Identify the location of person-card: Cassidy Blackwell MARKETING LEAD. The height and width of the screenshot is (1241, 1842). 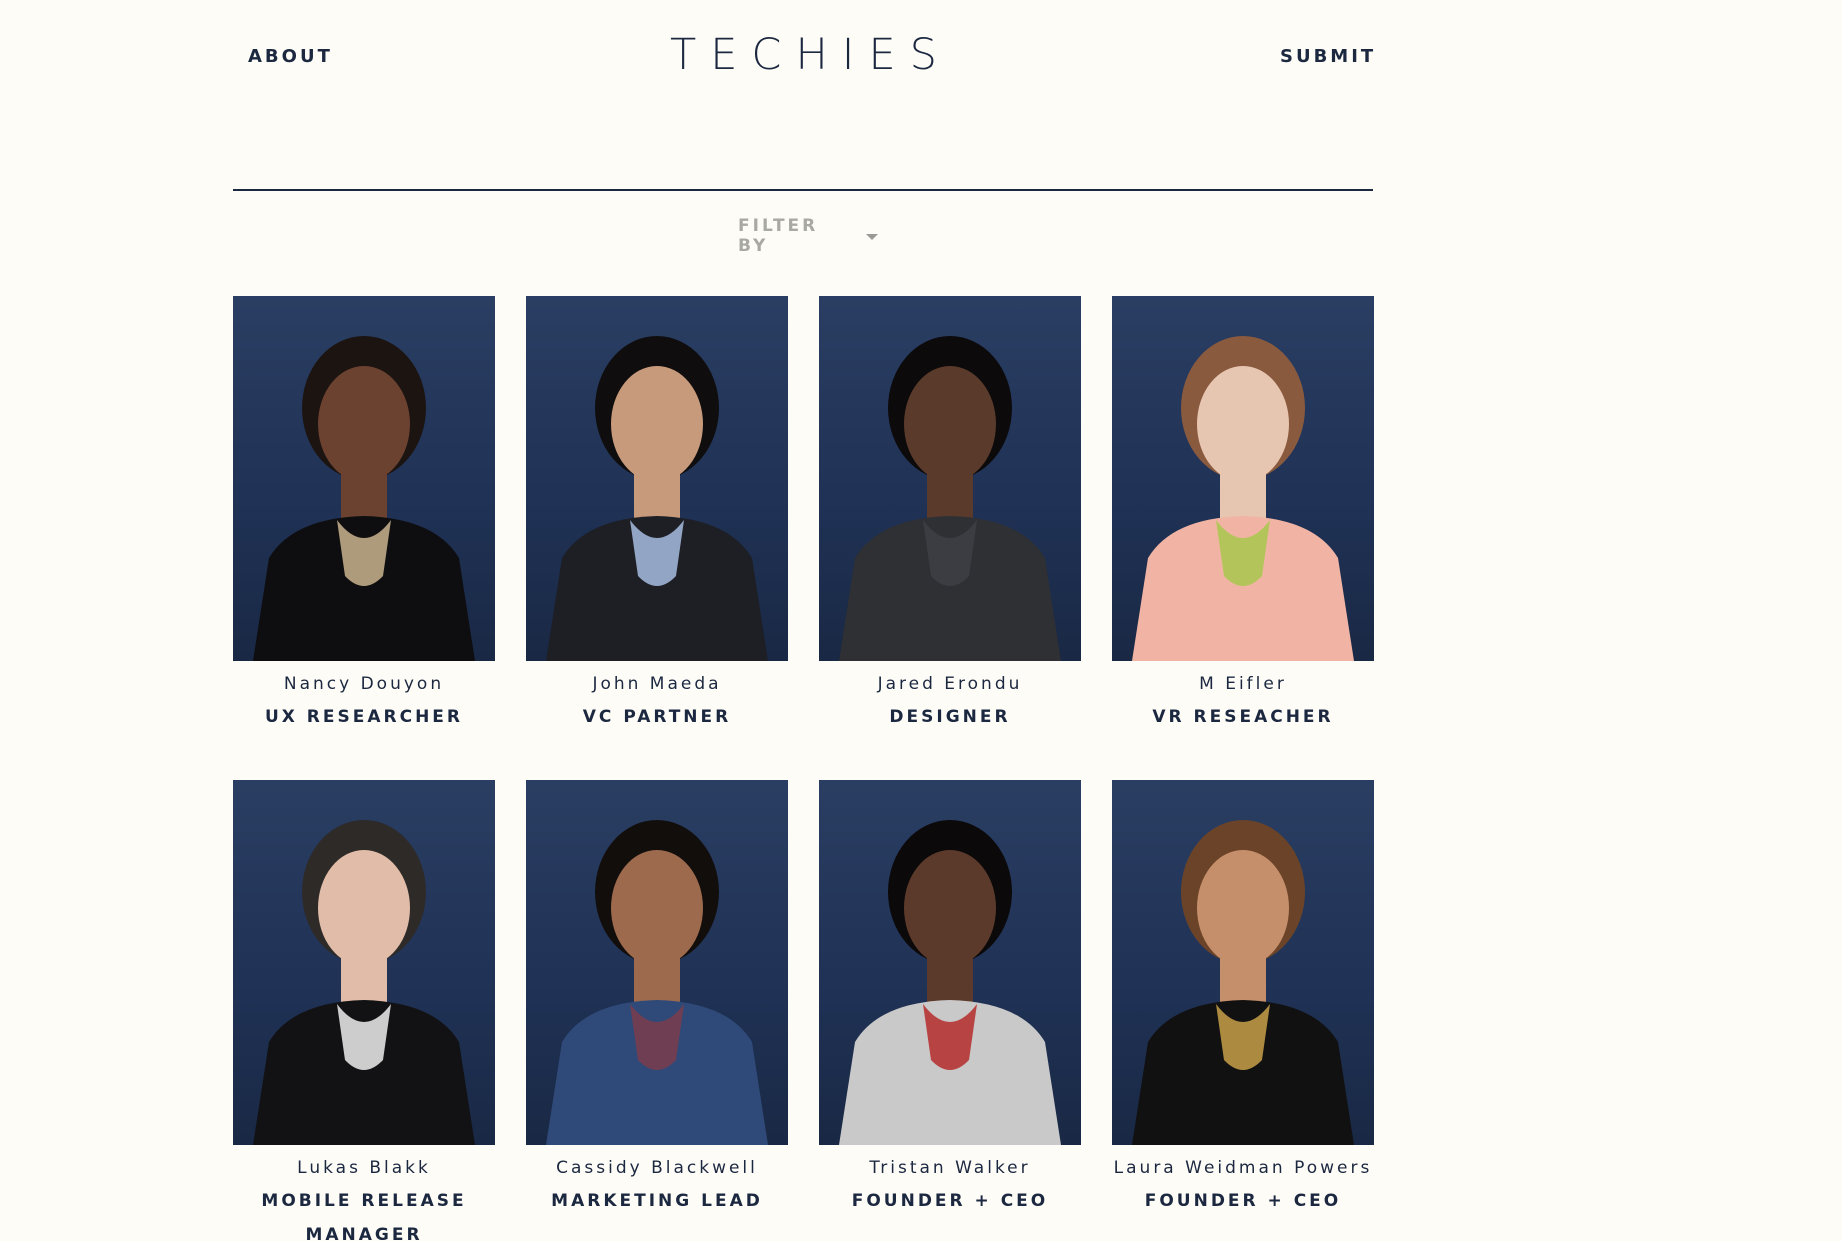
(657, 1010).